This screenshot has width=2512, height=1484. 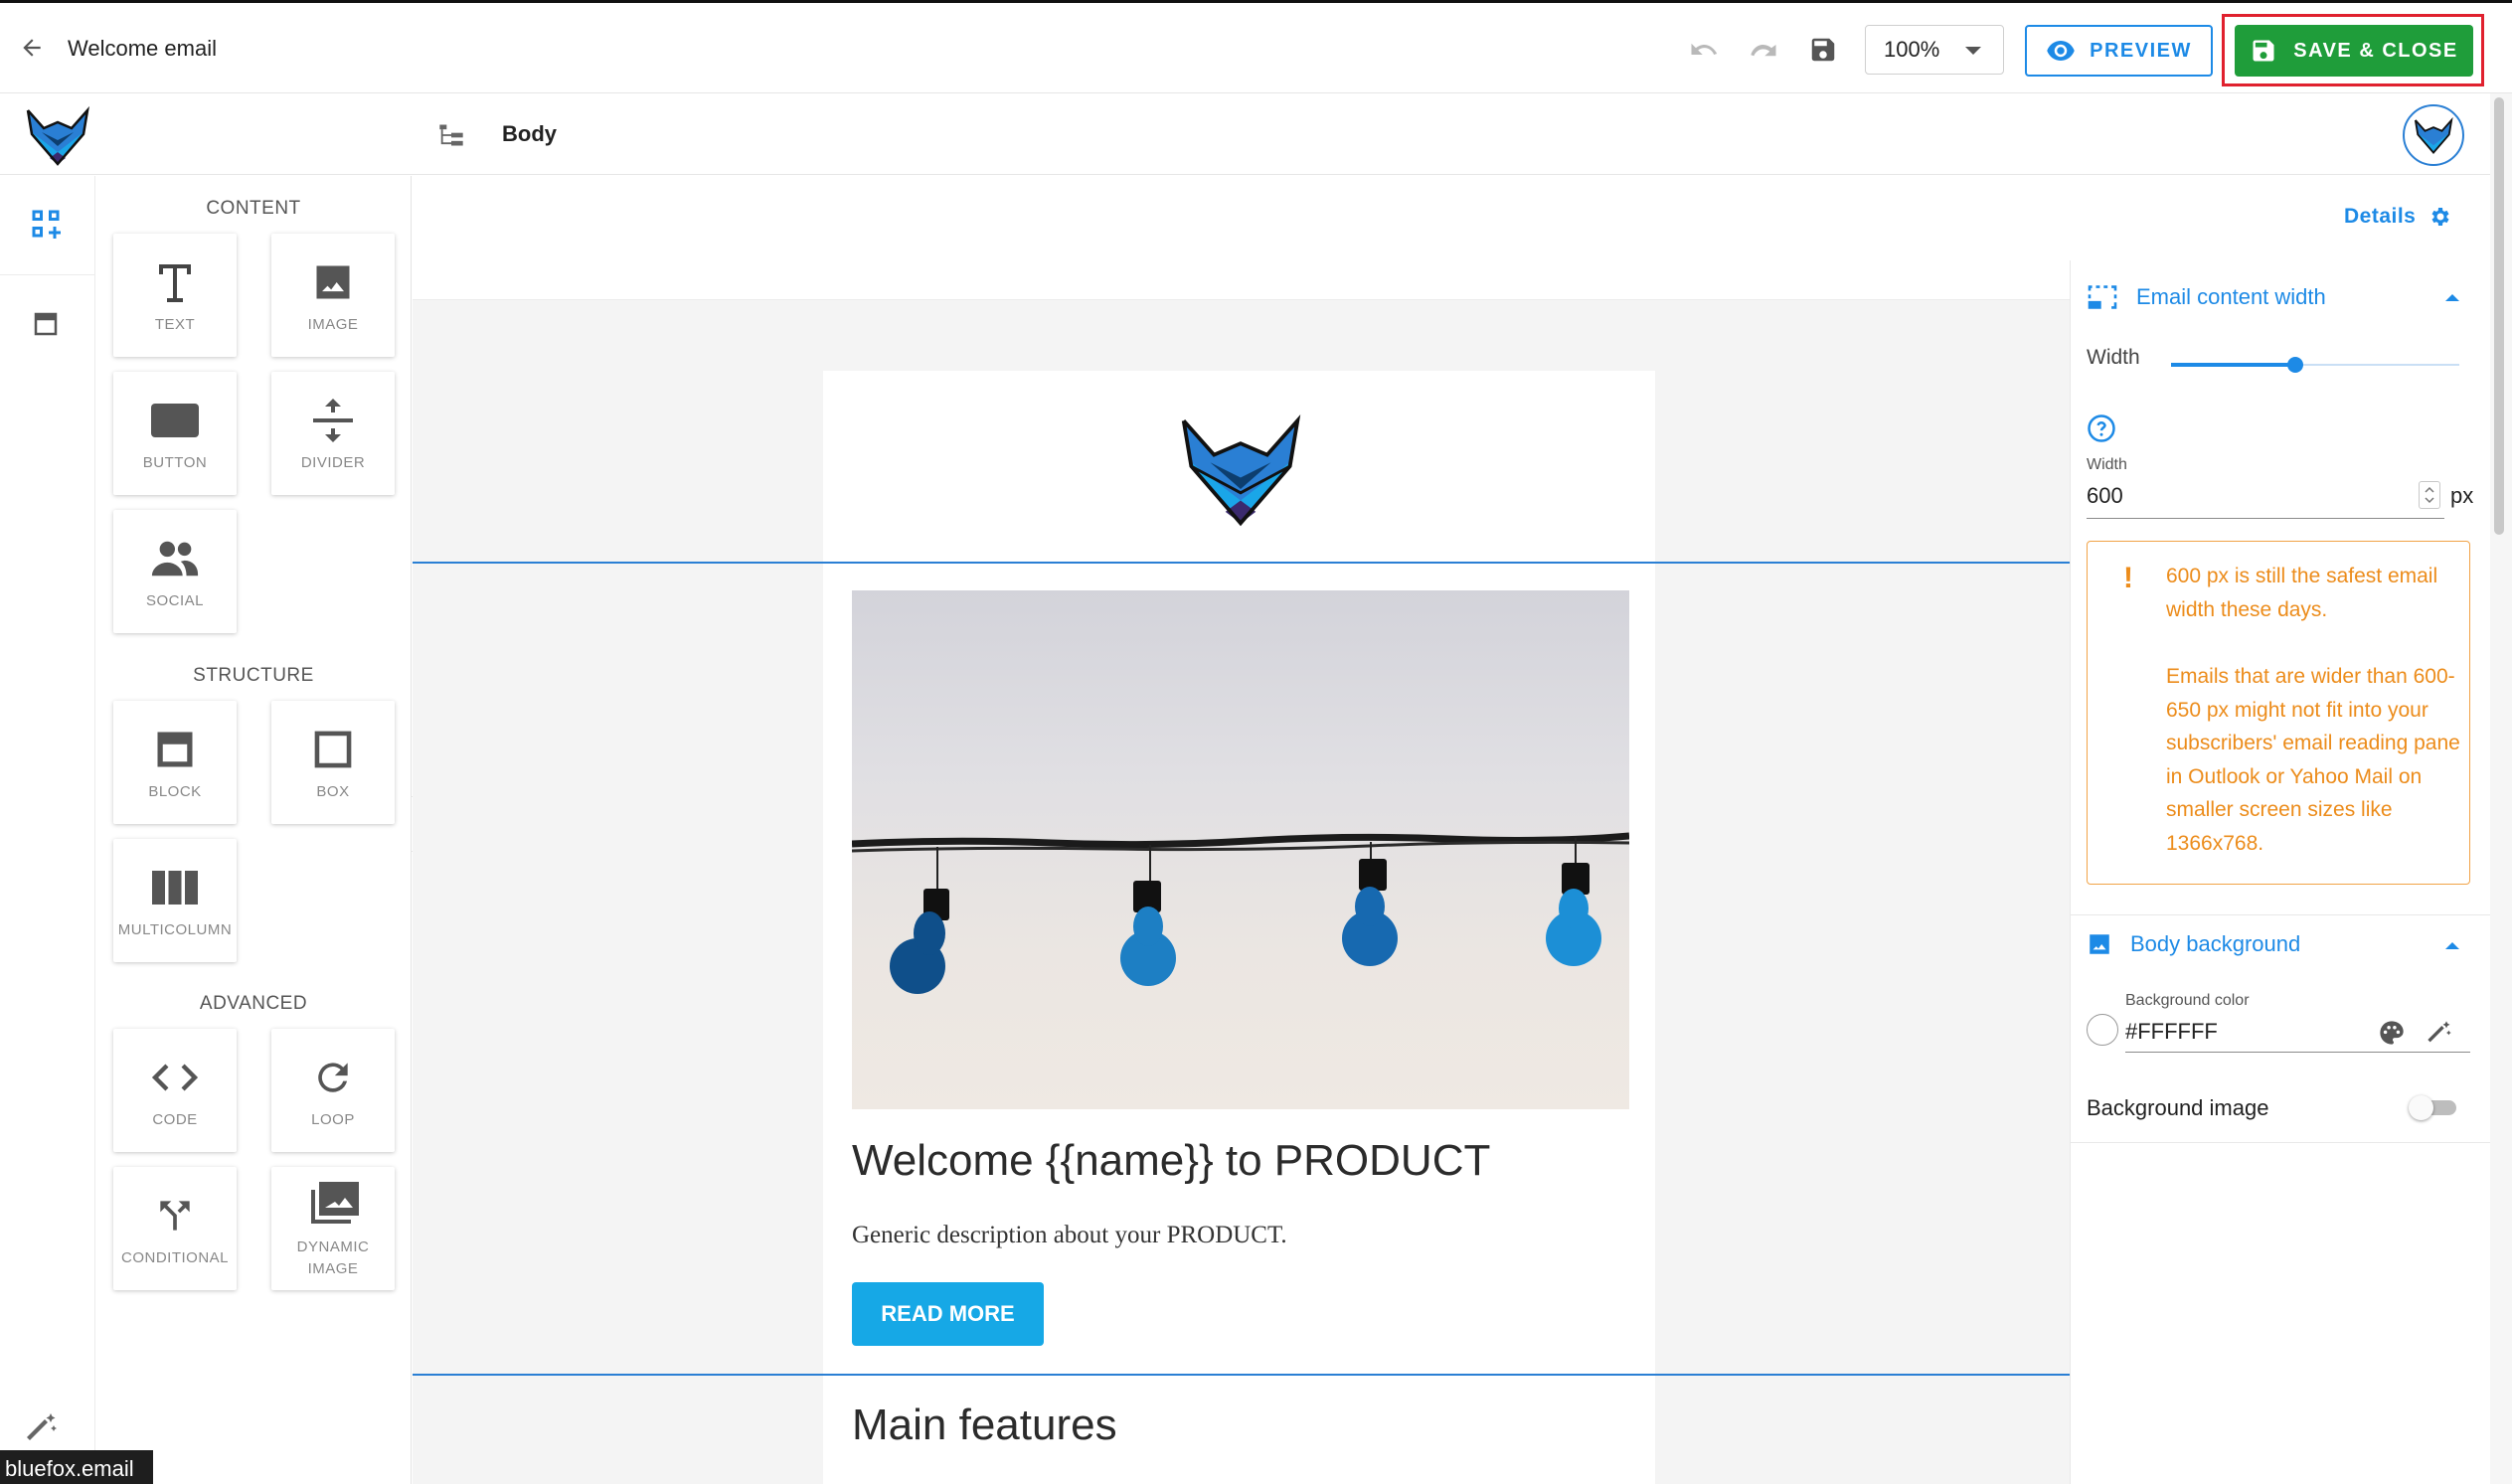 I want to click on body-background-header: Body background, so click(x=2193, y=944).